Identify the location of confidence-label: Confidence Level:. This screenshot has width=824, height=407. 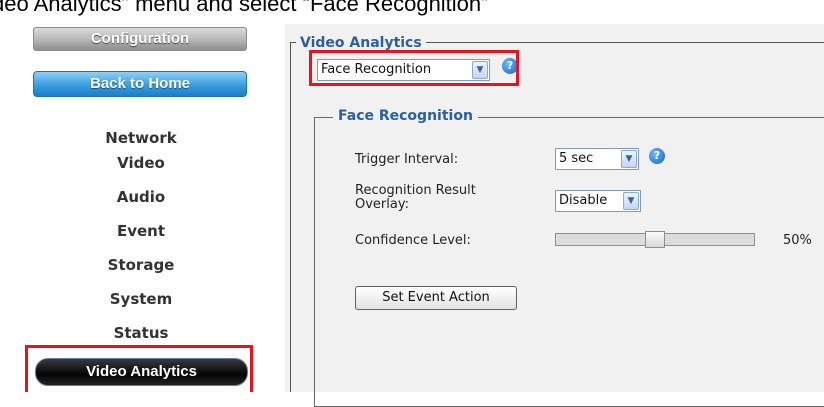
(413, 240).